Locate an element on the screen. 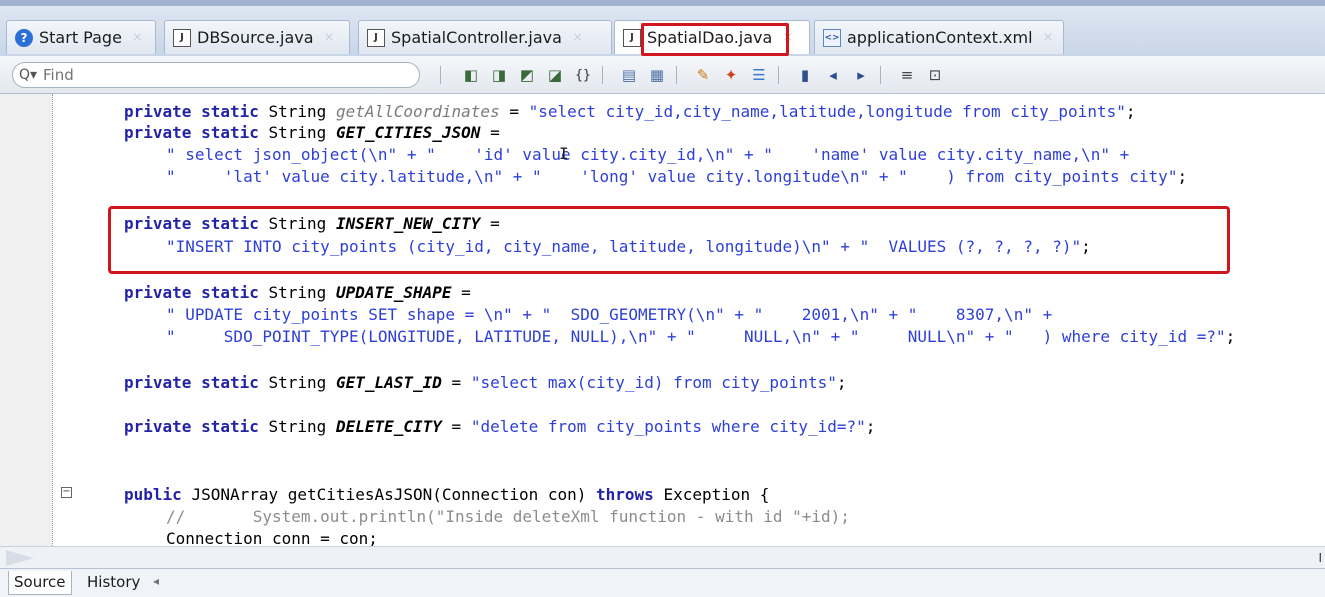  last-edit-icon: ◩ is located at coordinates (527, 75).